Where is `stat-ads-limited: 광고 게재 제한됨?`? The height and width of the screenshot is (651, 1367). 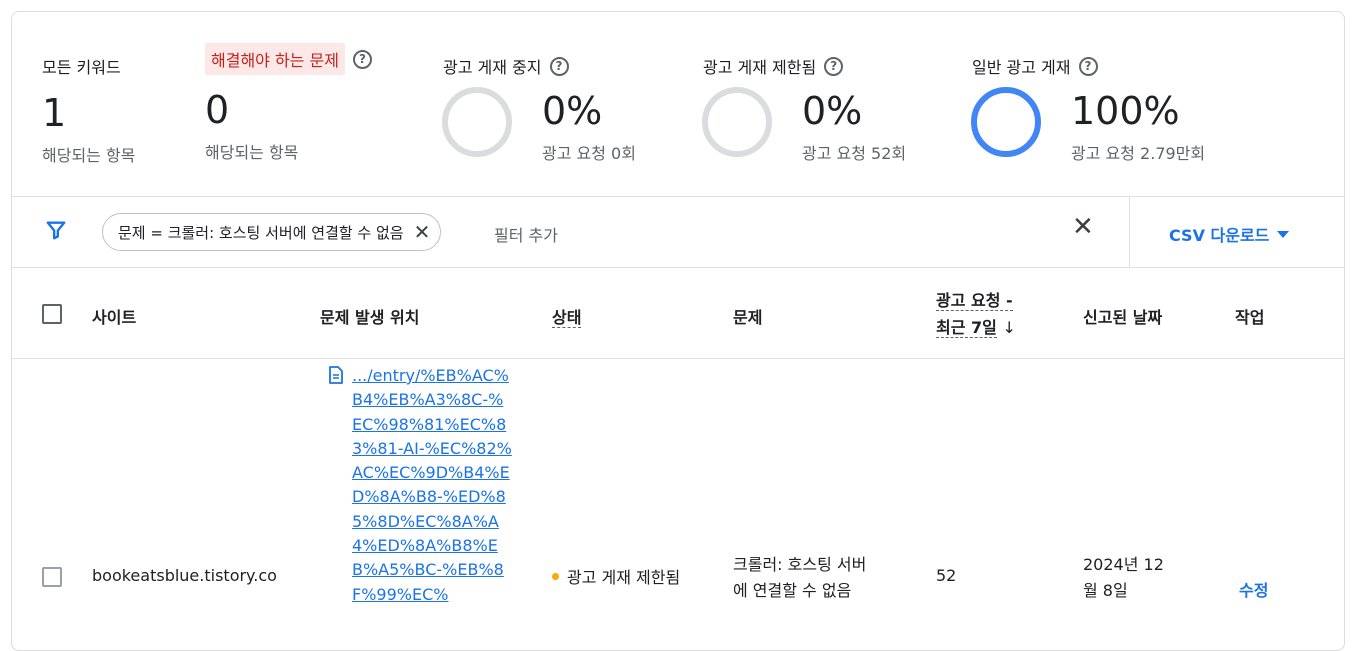
stat-ads-limited: 광고 게재 제한됨? is located at coordinates (773, 66).